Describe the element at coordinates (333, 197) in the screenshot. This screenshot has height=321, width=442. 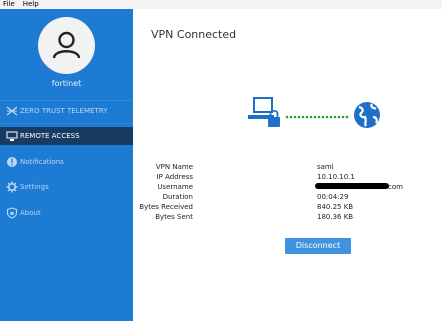
I see `info-value: 00:04:29` at that location.